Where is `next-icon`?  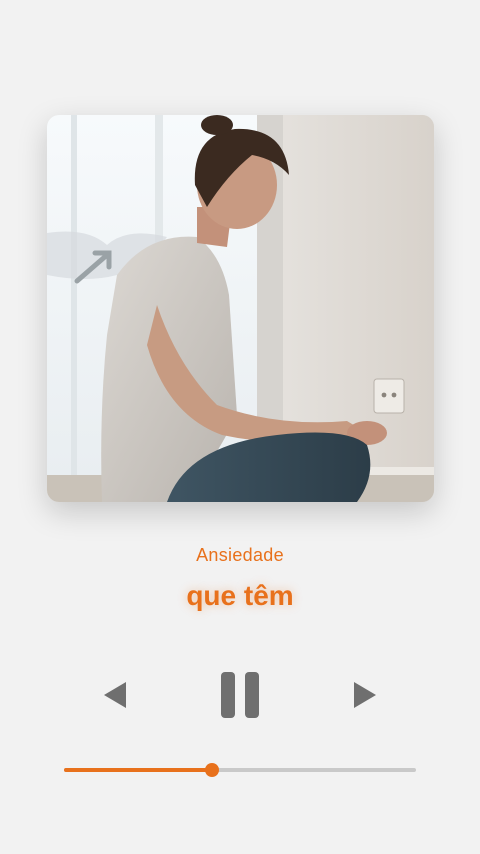 next-icon is located at coordinates (365, 695).